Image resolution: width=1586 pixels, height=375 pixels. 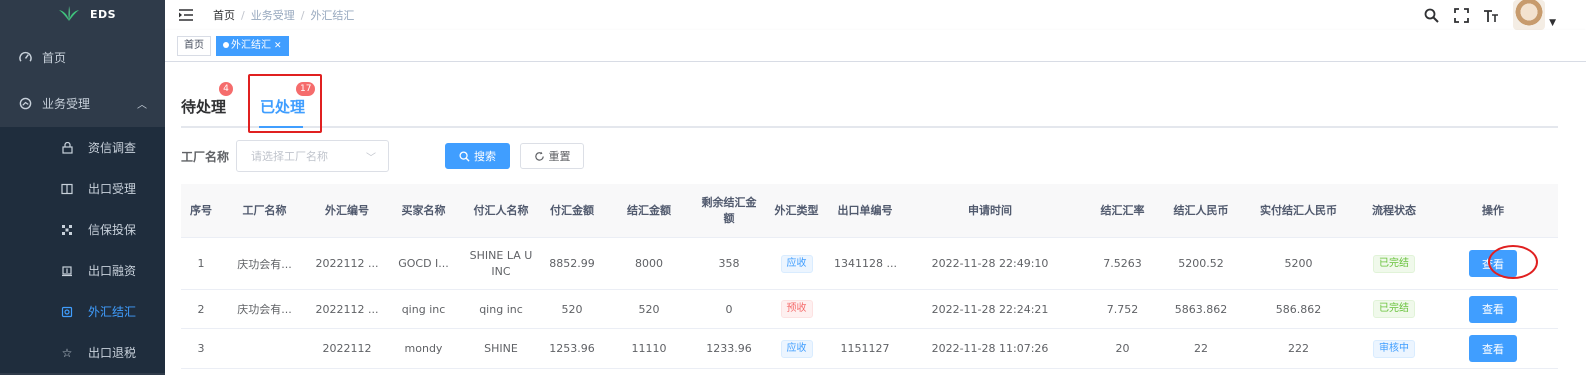 I want to click on cell-rate: 20, so click(x=1122, y=348).